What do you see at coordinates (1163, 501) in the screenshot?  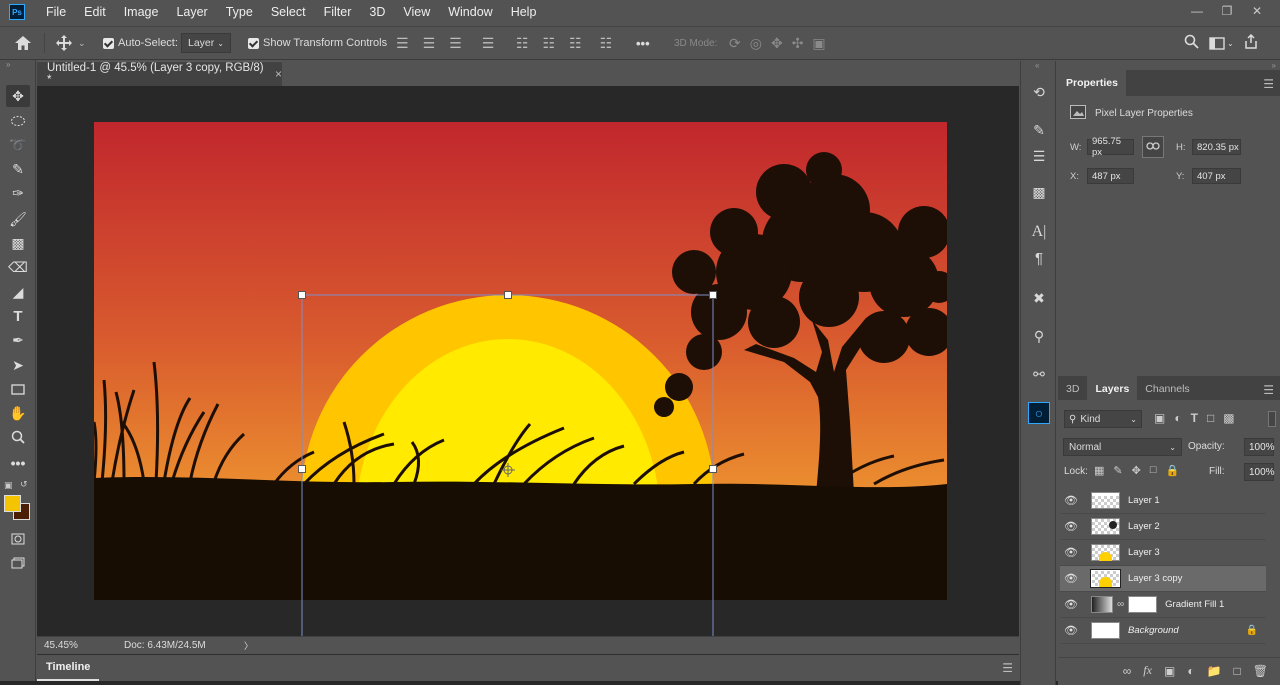 I see `layer-row: 👁 Layer 1` at bounding box center [1163, 501].